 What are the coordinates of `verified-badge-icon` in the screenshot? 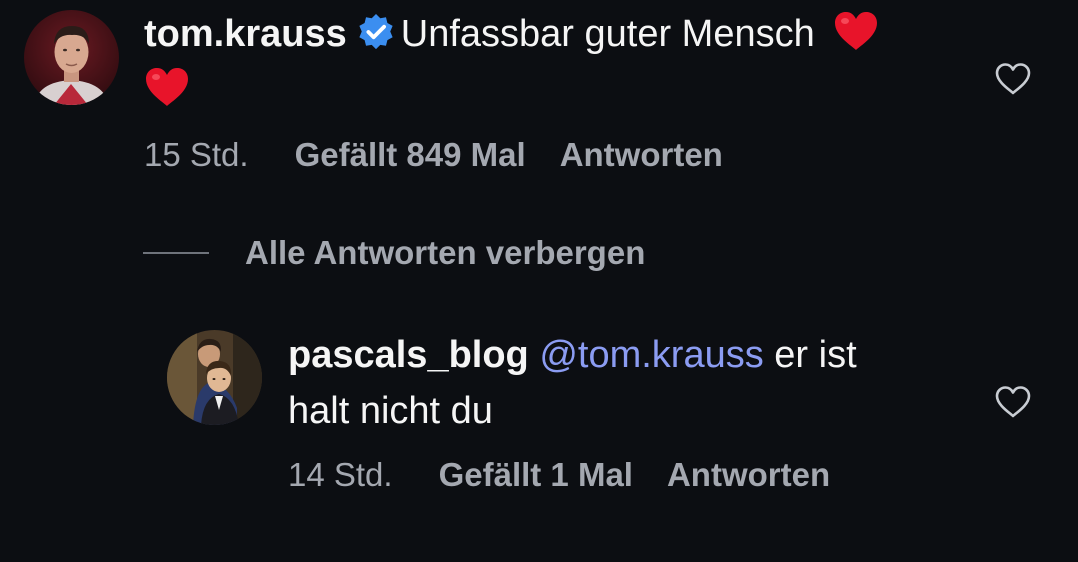 It's located at (376, 31).